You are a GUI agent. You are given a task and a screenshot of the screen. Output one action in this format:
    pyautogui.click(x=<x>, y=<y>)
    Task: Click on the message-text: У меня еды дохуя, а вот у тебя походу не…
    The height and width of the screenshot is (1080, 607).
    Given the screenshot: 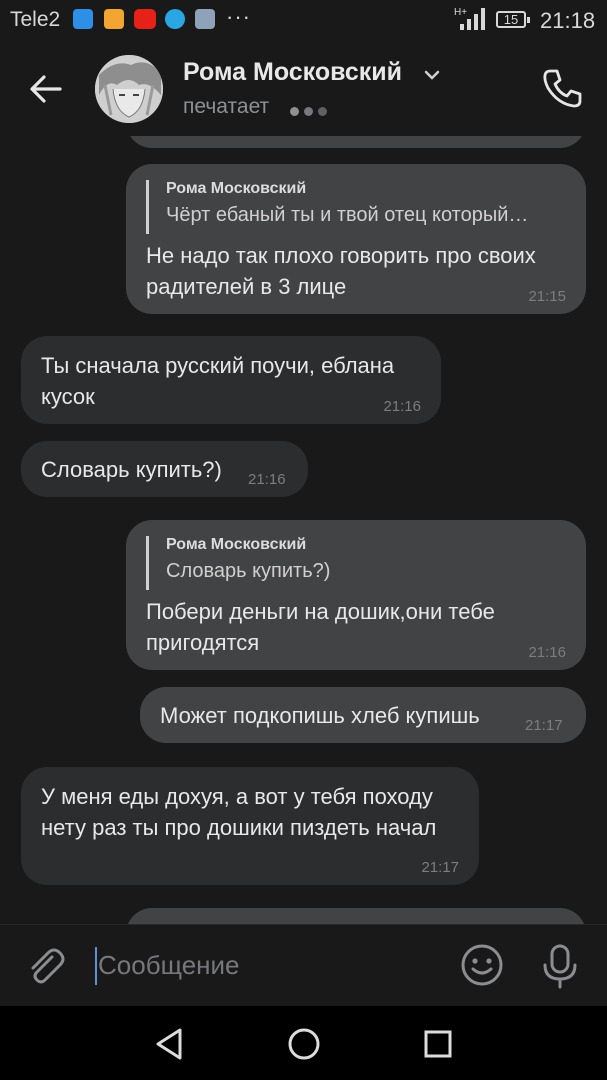 What is the action you would take?
    pyautogui.click(x=239, y=812)
    